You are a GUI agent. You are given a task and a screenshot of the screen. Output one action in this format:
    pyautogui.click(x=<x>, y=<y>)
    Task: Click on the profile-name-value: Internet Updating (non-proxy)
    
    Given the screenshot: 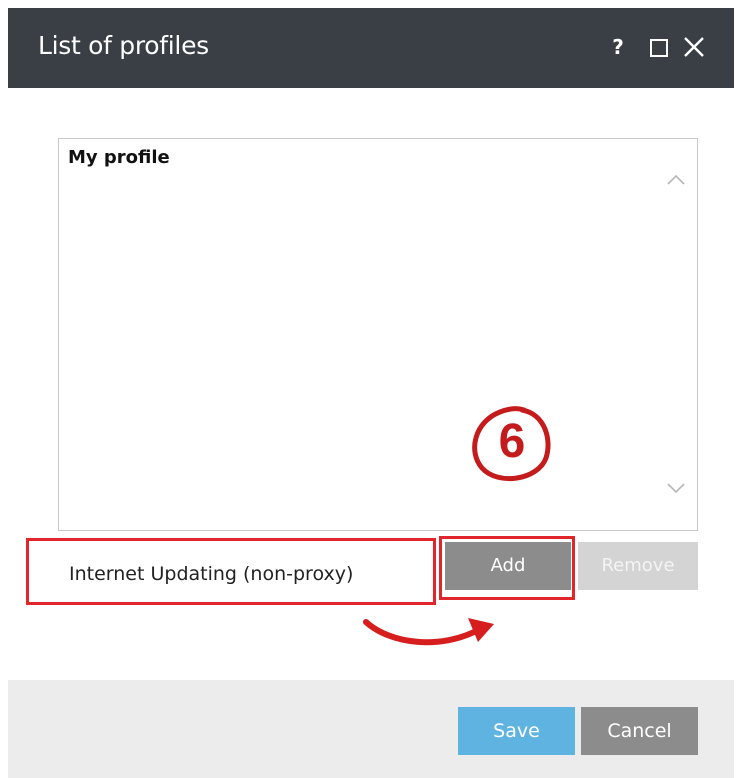 What is the action you would take?
    pyautogui.click(x=211, y=574)
    